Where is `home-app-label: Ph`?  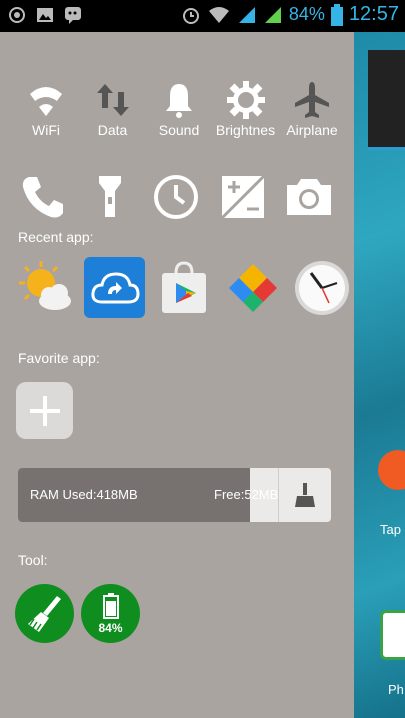
home-app-label: Ph is located at coordinates (396, 689).